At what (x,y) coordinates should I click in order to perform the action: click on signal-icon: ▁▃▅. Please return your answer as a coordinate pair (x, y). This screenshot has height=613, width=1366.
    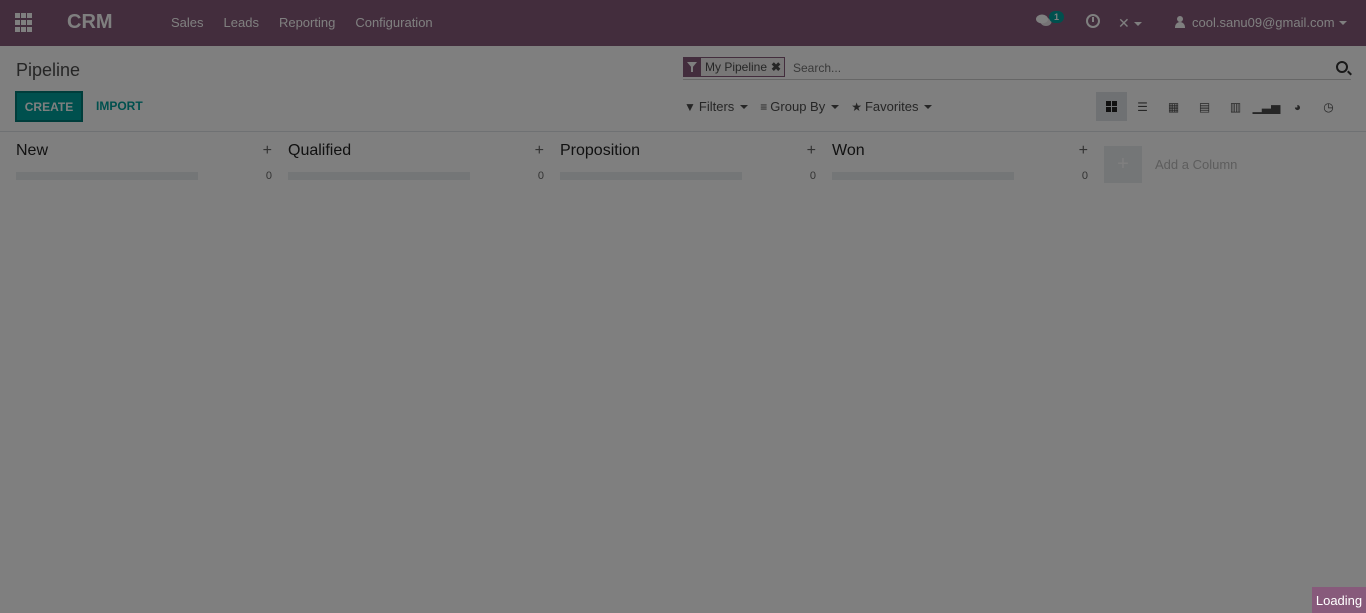
    Looking at the image, I should click on (1266, 106).